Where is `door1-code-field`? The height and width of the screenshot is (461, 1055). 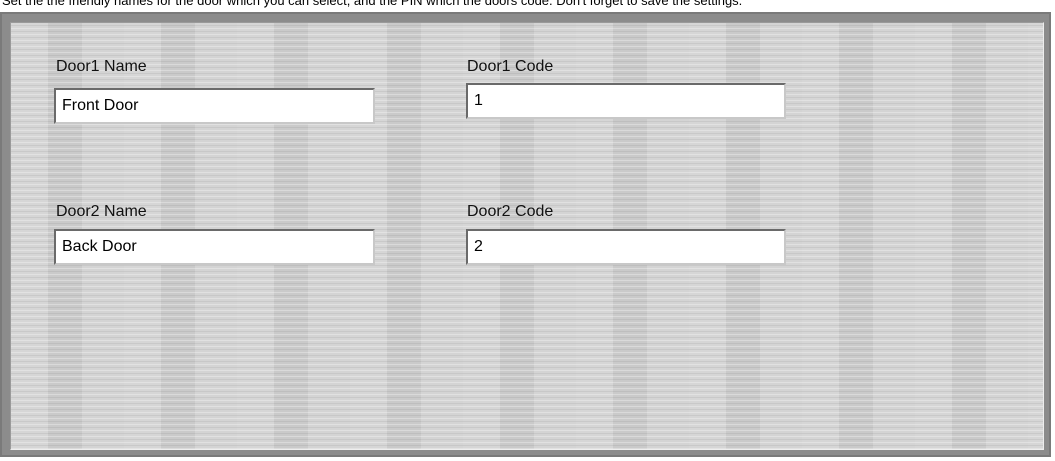
door1-code-field is located at coordinates (626, 101).